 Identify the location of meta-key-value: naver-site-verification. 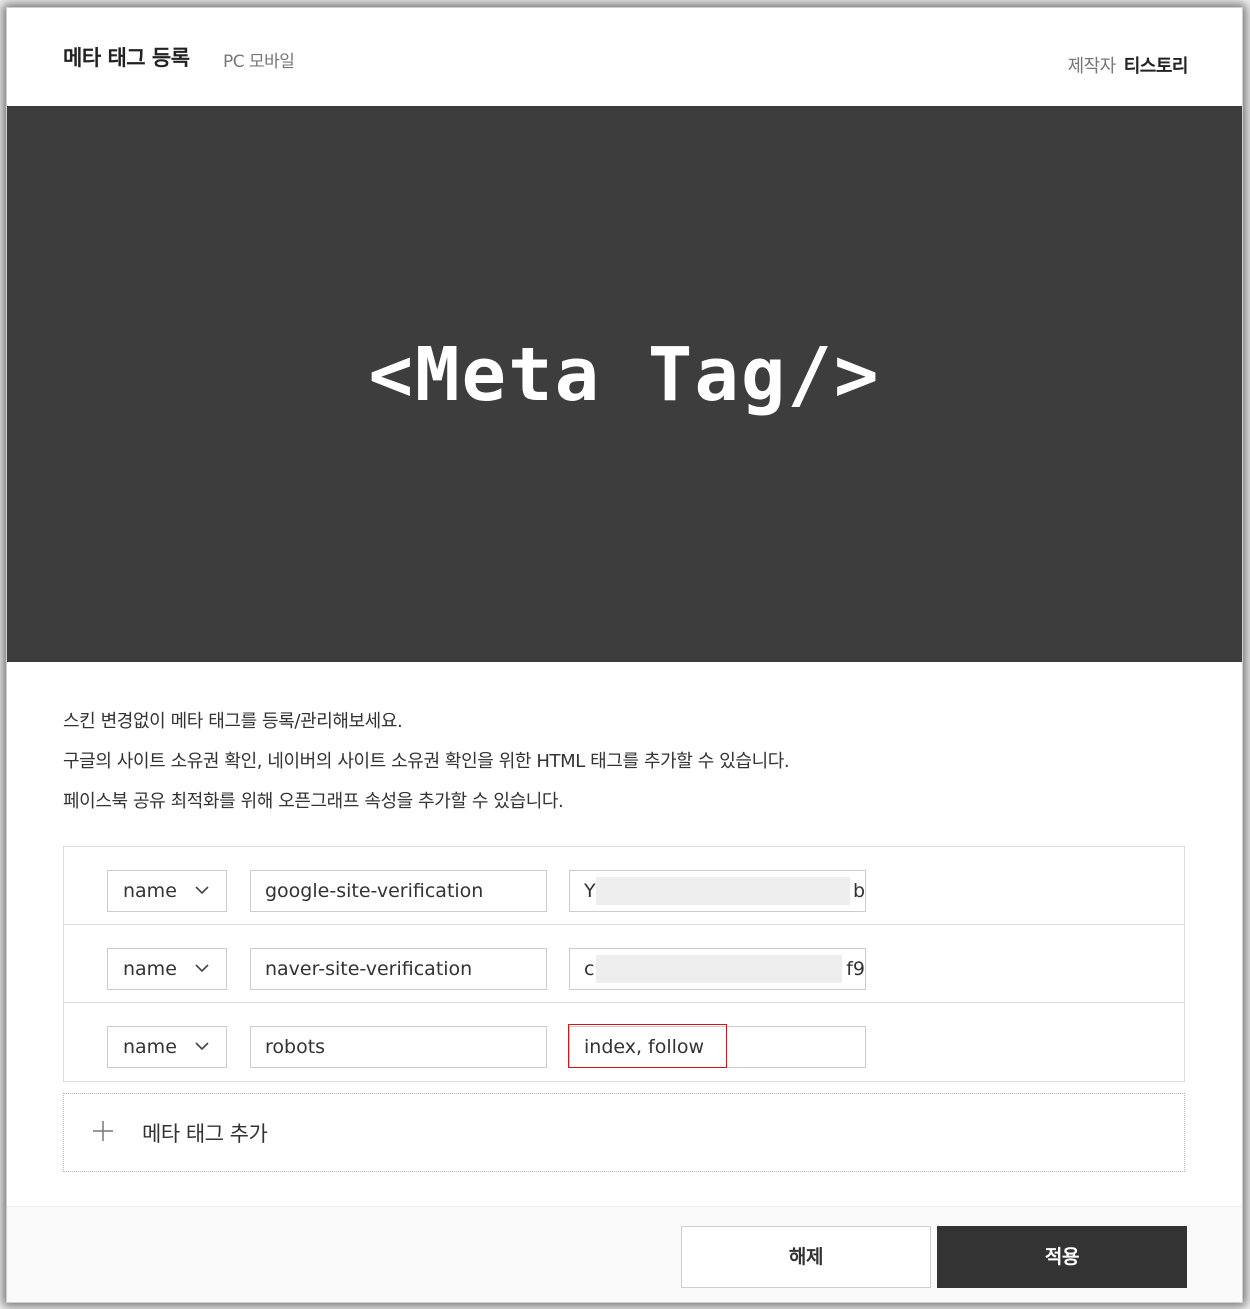
(369, 969).